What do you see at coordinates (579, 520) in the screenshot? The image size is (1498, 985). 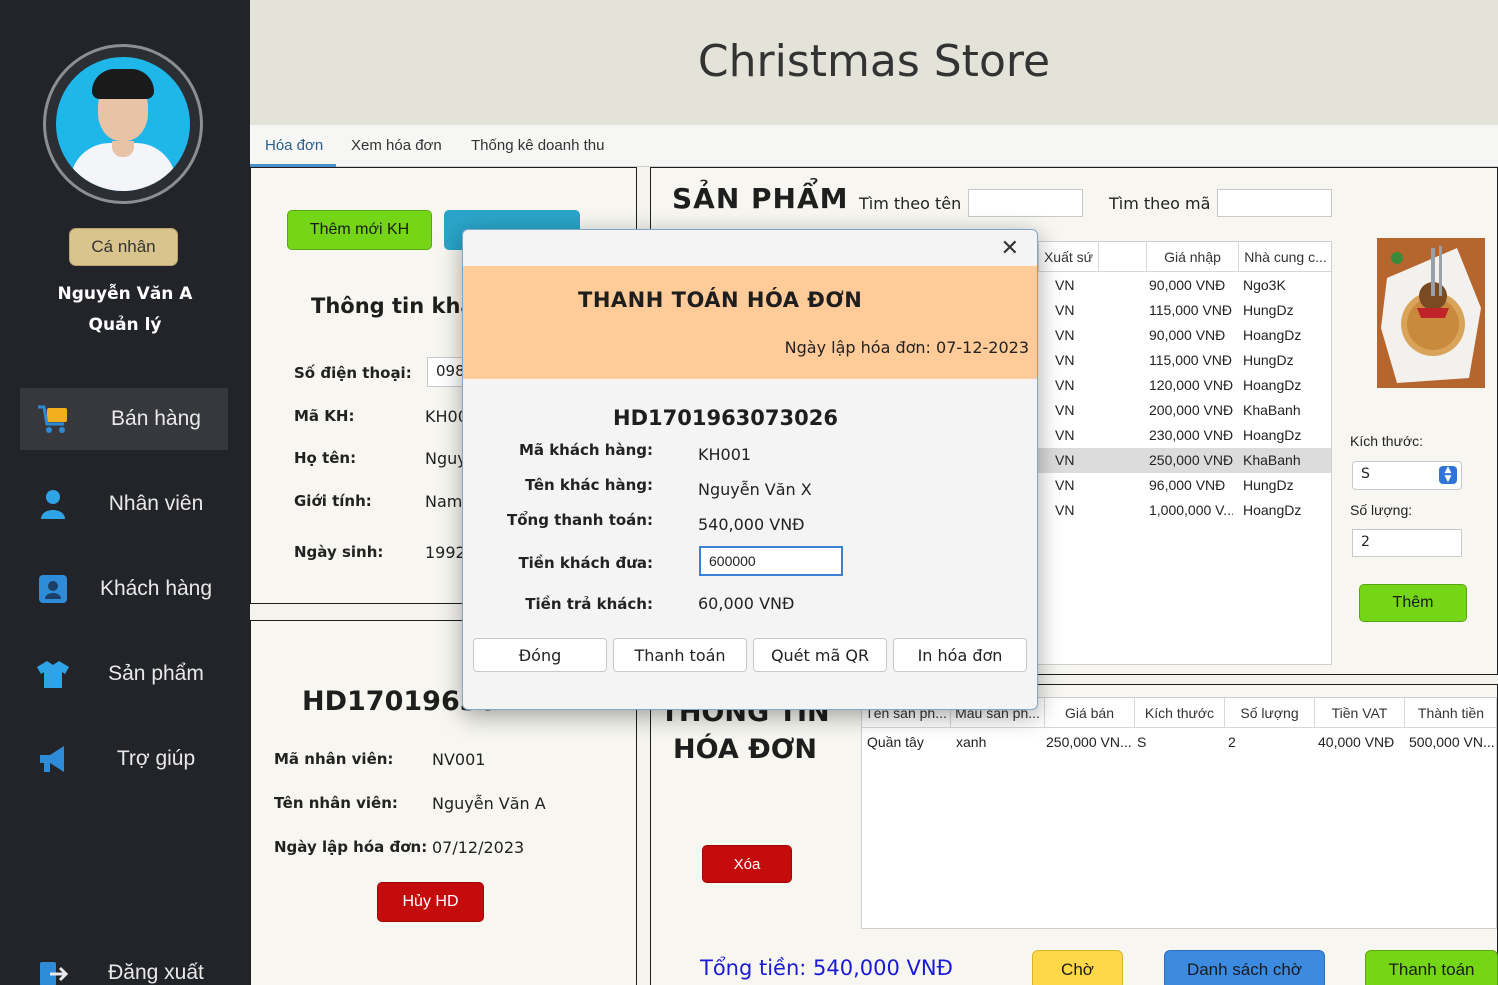 I see `total-payment-label: Tổng thanh toán:` at bounding box center [579, 520].